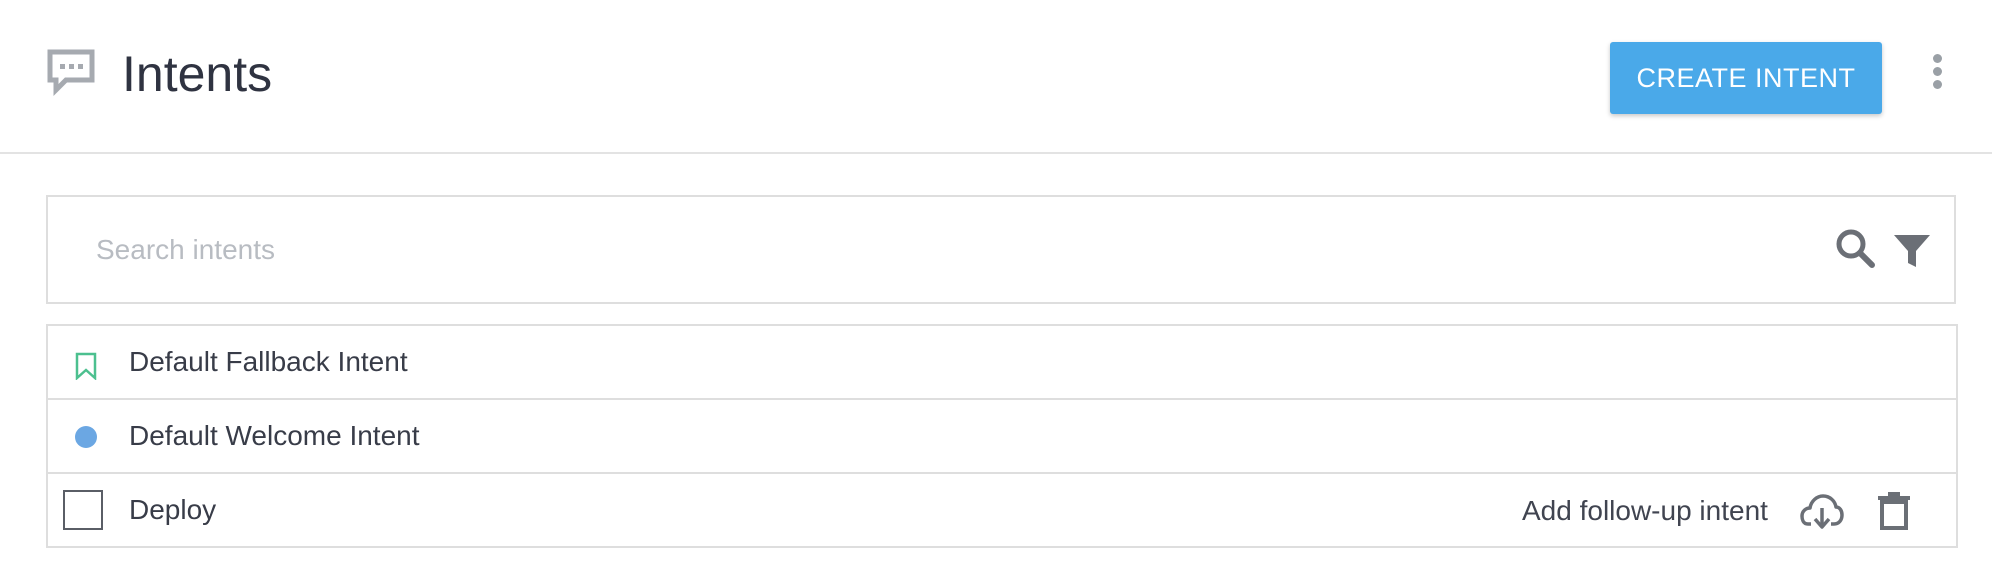 This screenshot has width=1992, height=566. Describe the element at coordinates (86, 366) in the screenshot. I see `bookmark-icon` at that location.